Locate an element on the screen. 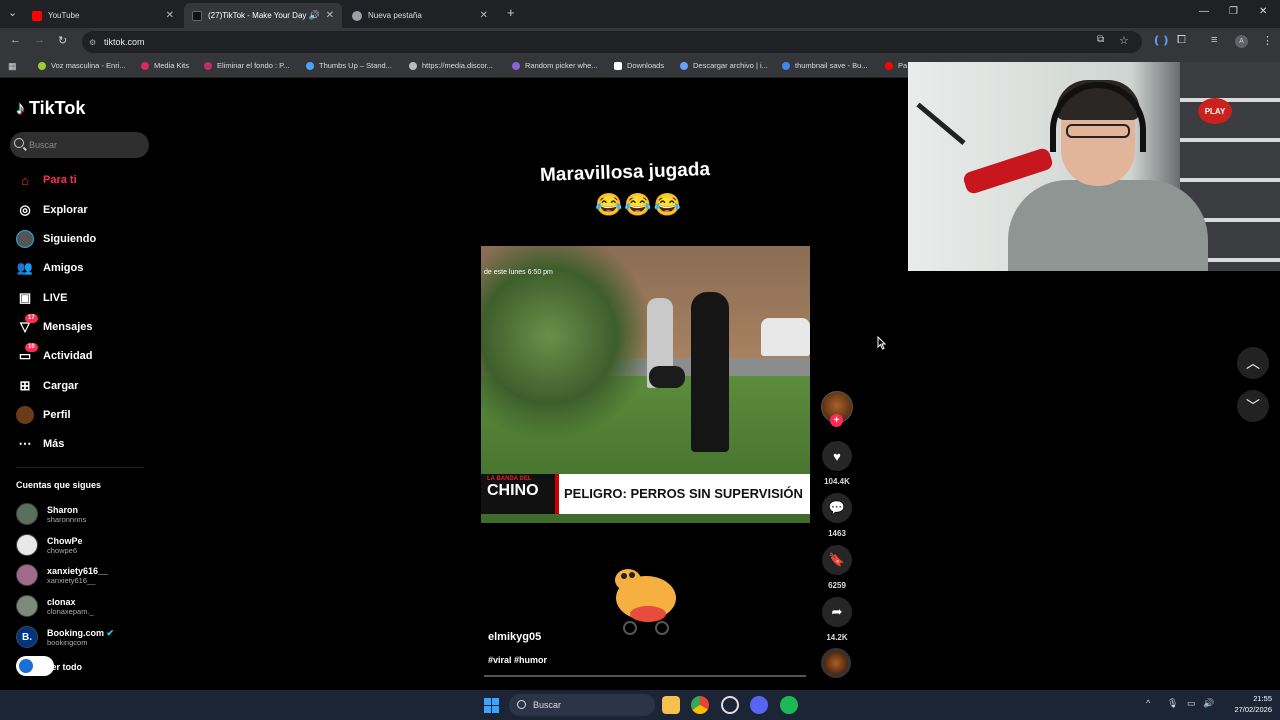  bookmark-item: Downloads is located at coordinates (639, 65).